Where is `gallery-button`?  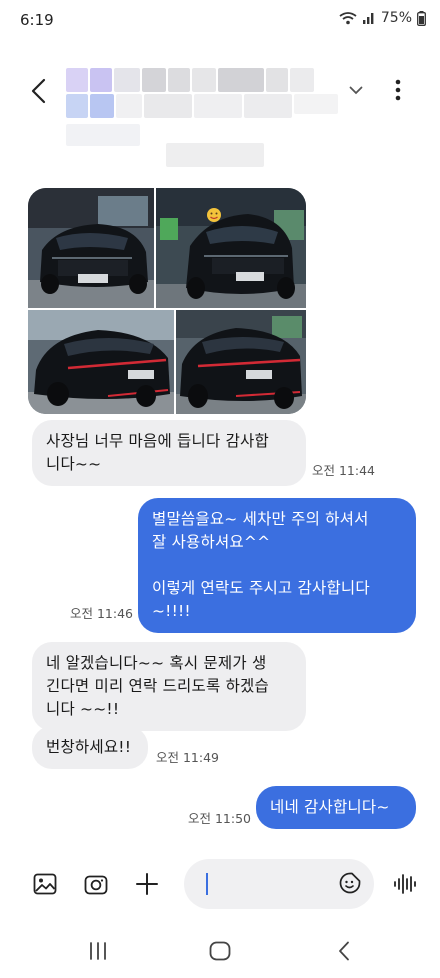 gallery-button is located at coordinates (45, 884).